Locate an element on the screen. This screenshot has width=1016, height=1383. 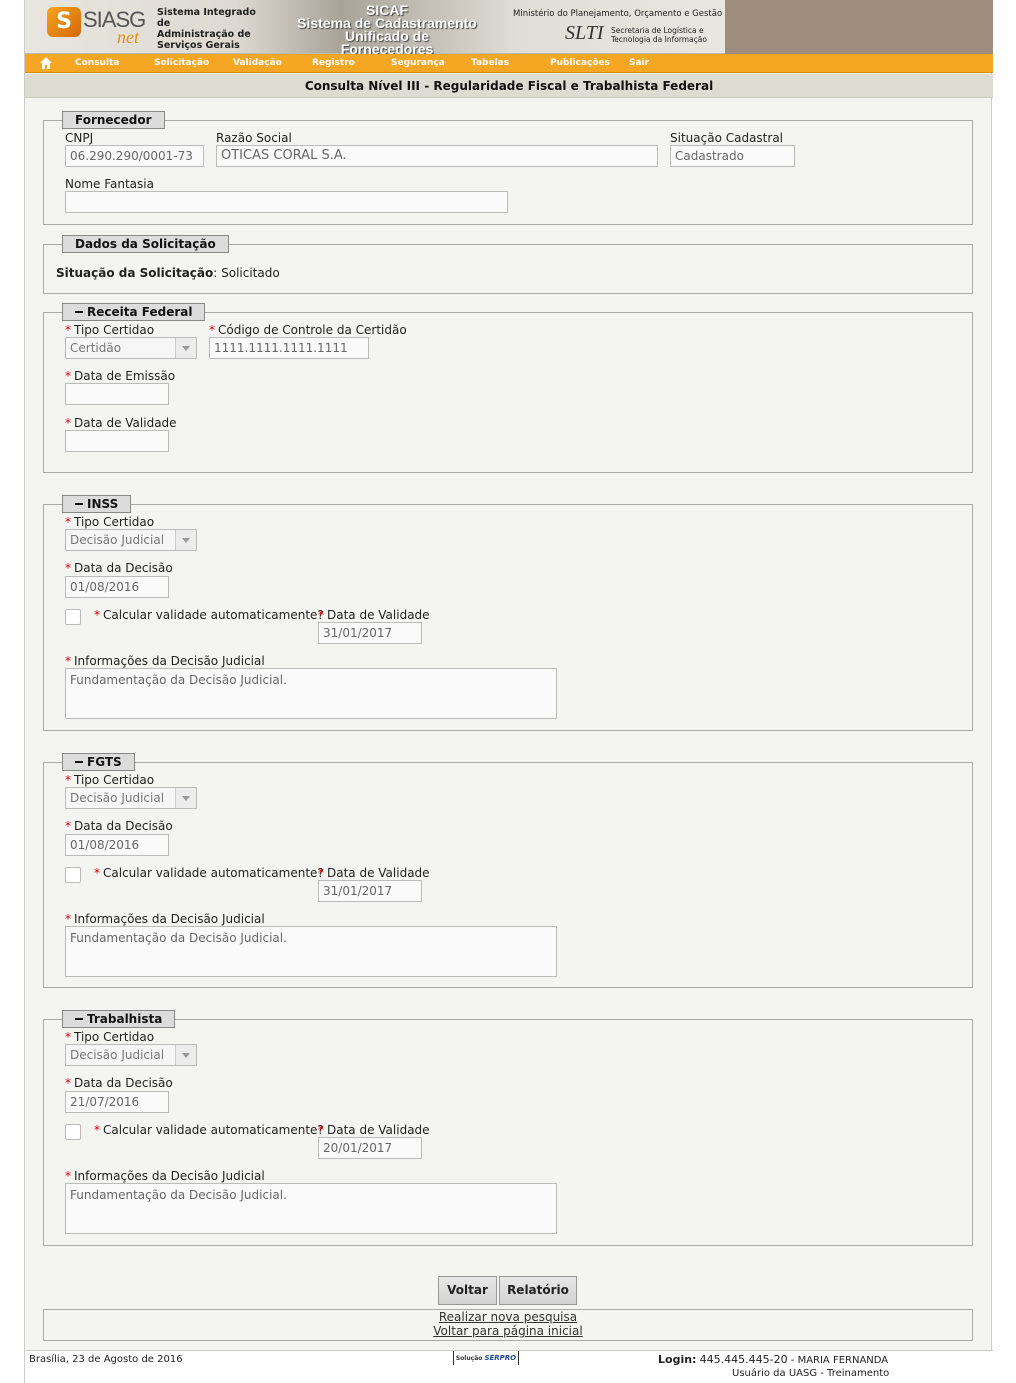
nav-validacao: Validação is located at coordinates (257, 63).